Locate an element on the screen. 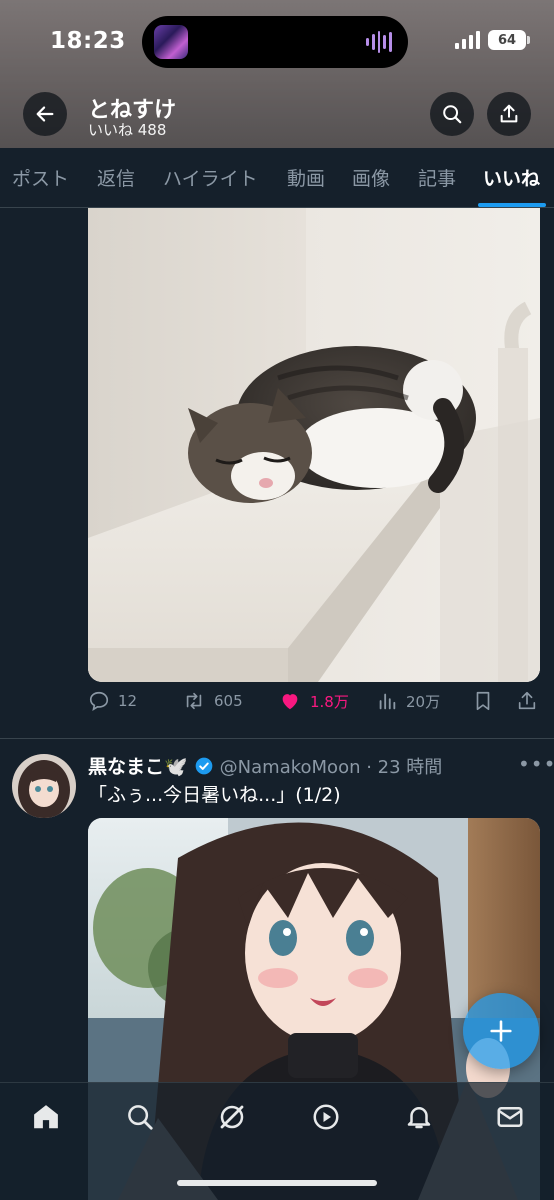 The width and height of the screenshot is (554, 1200). repost-icon is located at coordinates (194, 701).